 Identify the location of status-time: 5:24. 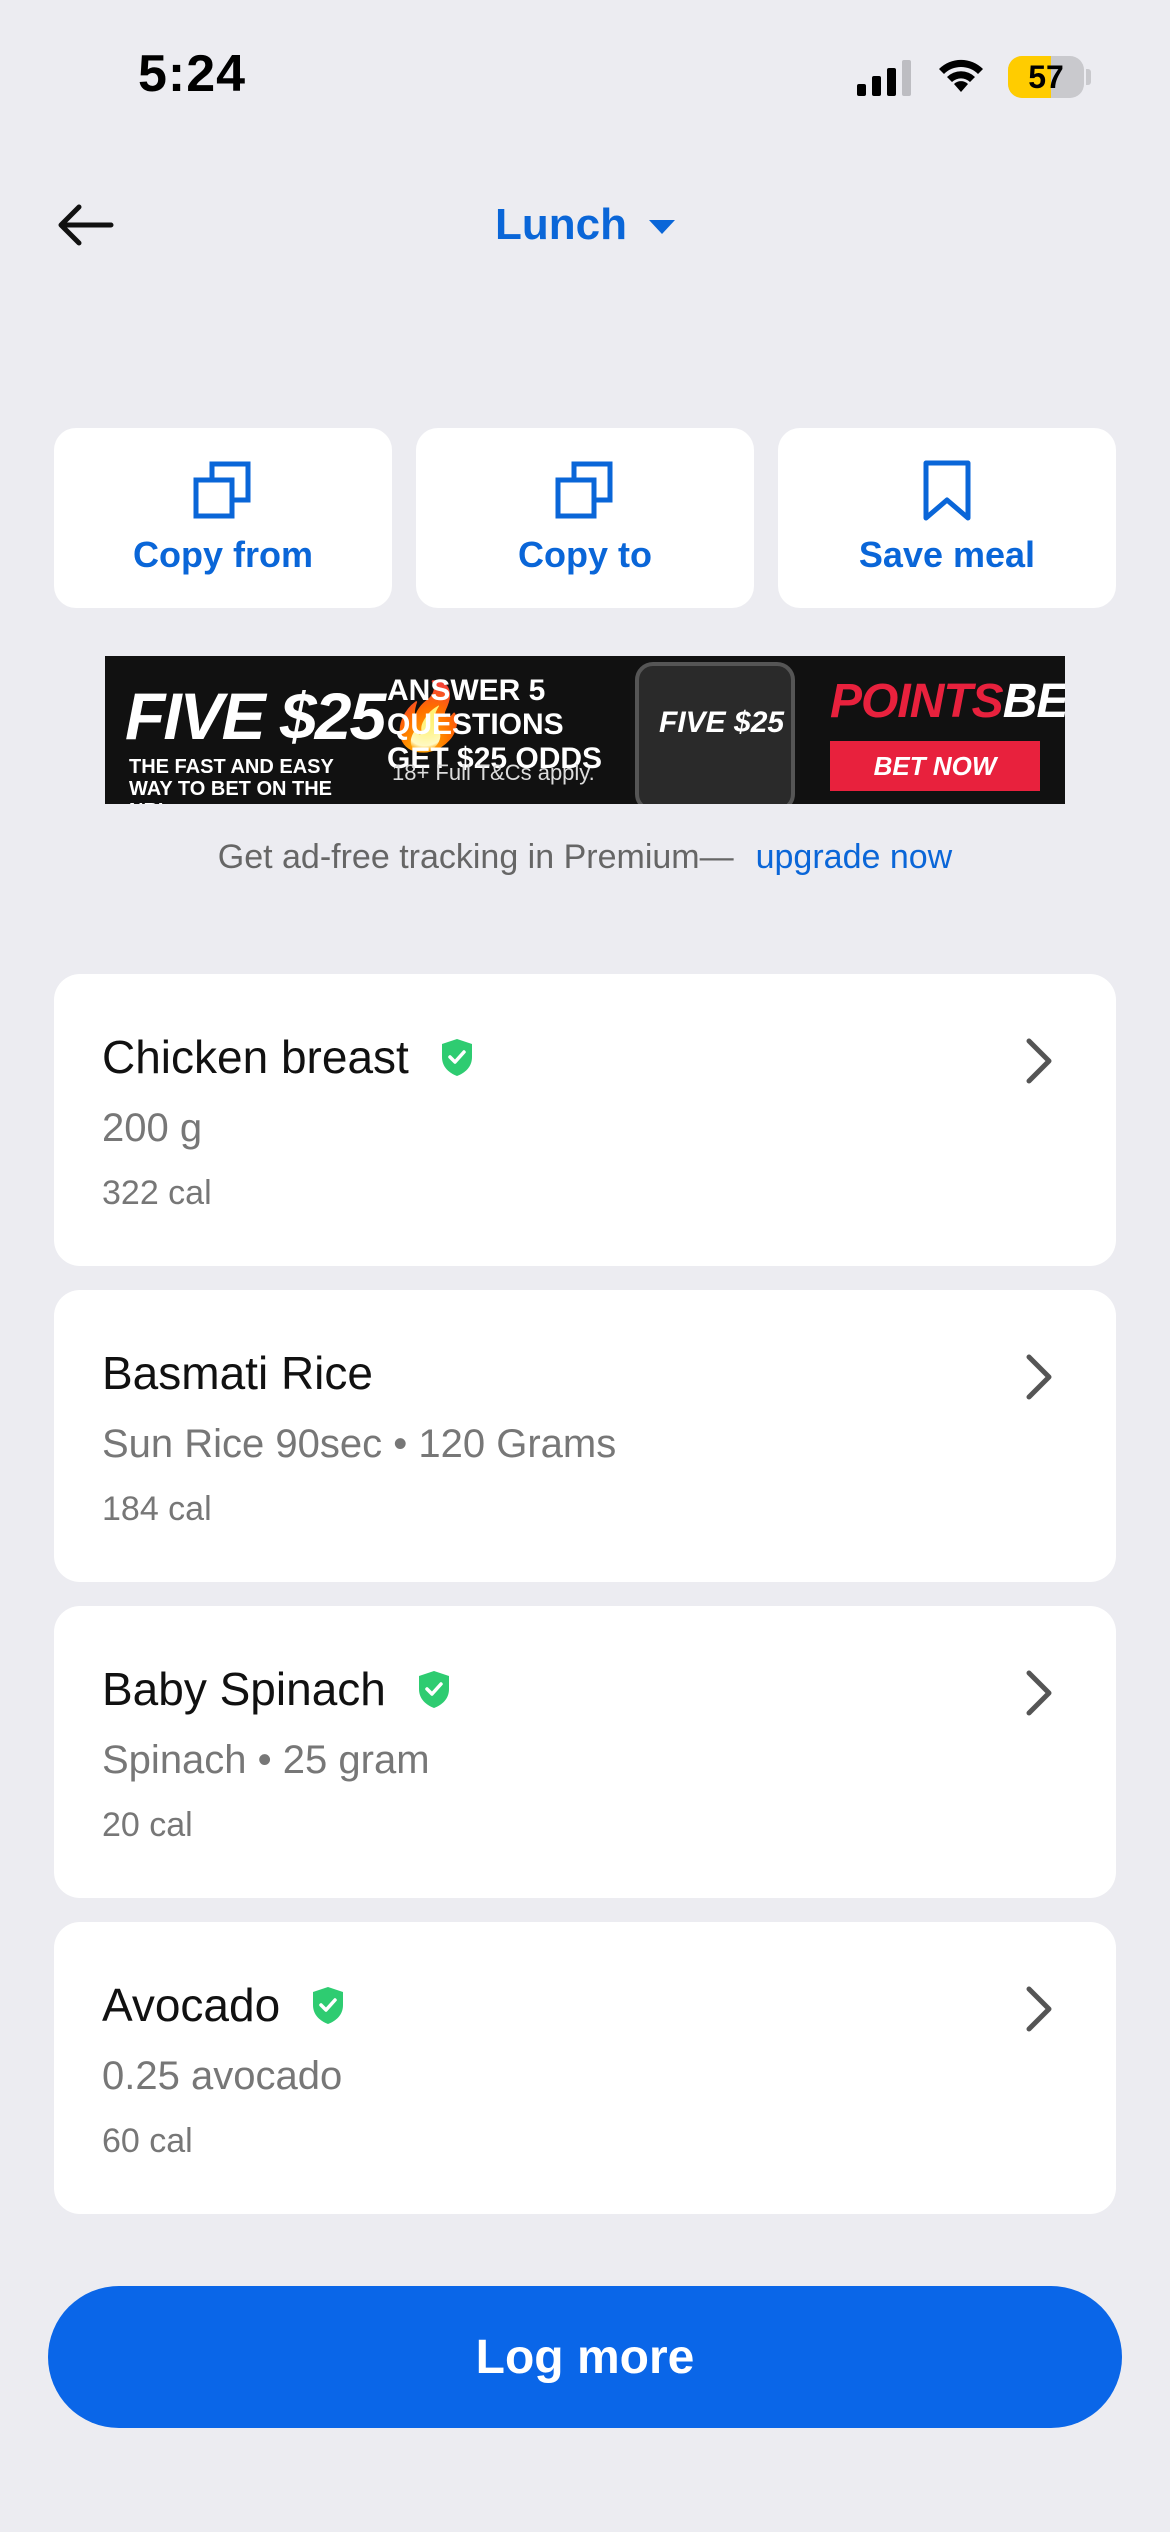
(192, 74).